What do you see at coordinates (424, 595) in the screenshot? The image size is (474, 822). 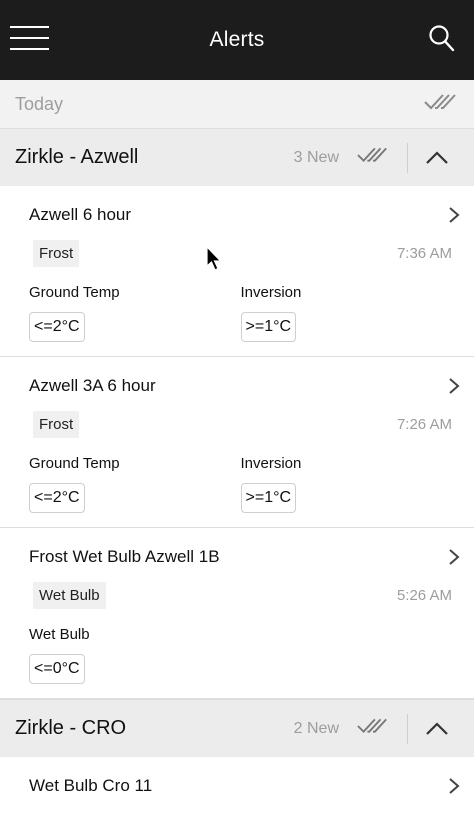 I see `alert-time: 5:26 AM` at bounding box center [424, 595].